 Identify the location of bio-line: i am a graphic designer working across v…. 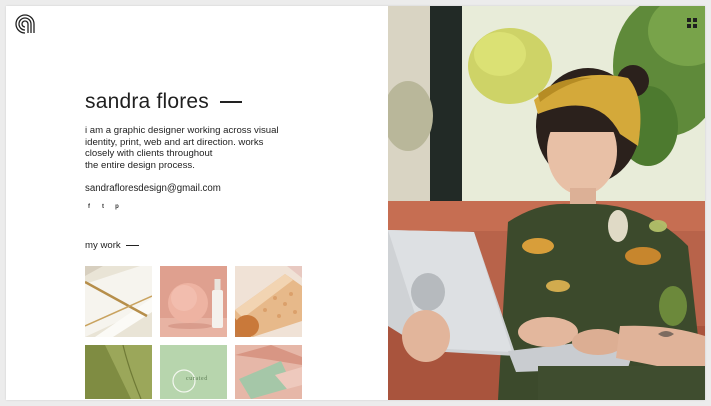
(182, 130).